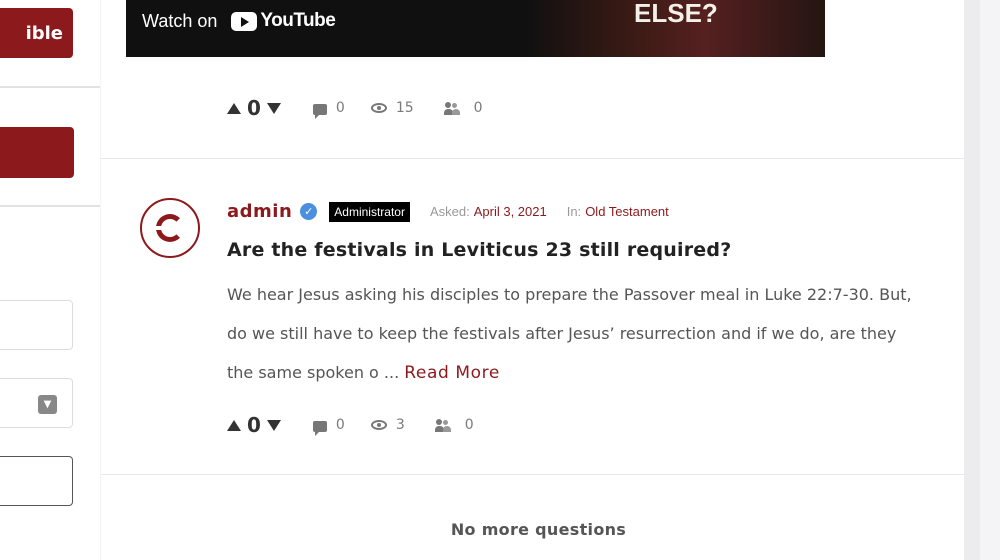 The image size is (1000, 560). I want to click on role-badge: Administrator, so click(369, 211).